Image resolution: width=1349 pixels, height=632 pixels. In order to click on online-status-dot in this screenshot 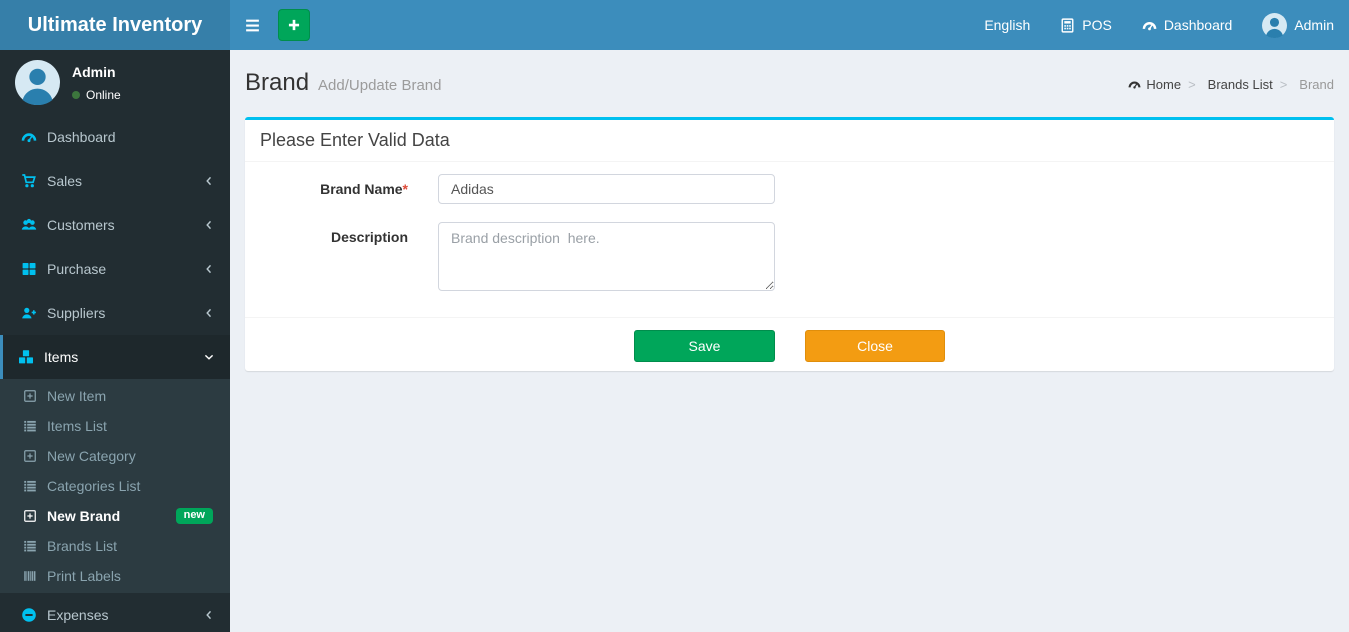, I will do `click(76, 95)`.